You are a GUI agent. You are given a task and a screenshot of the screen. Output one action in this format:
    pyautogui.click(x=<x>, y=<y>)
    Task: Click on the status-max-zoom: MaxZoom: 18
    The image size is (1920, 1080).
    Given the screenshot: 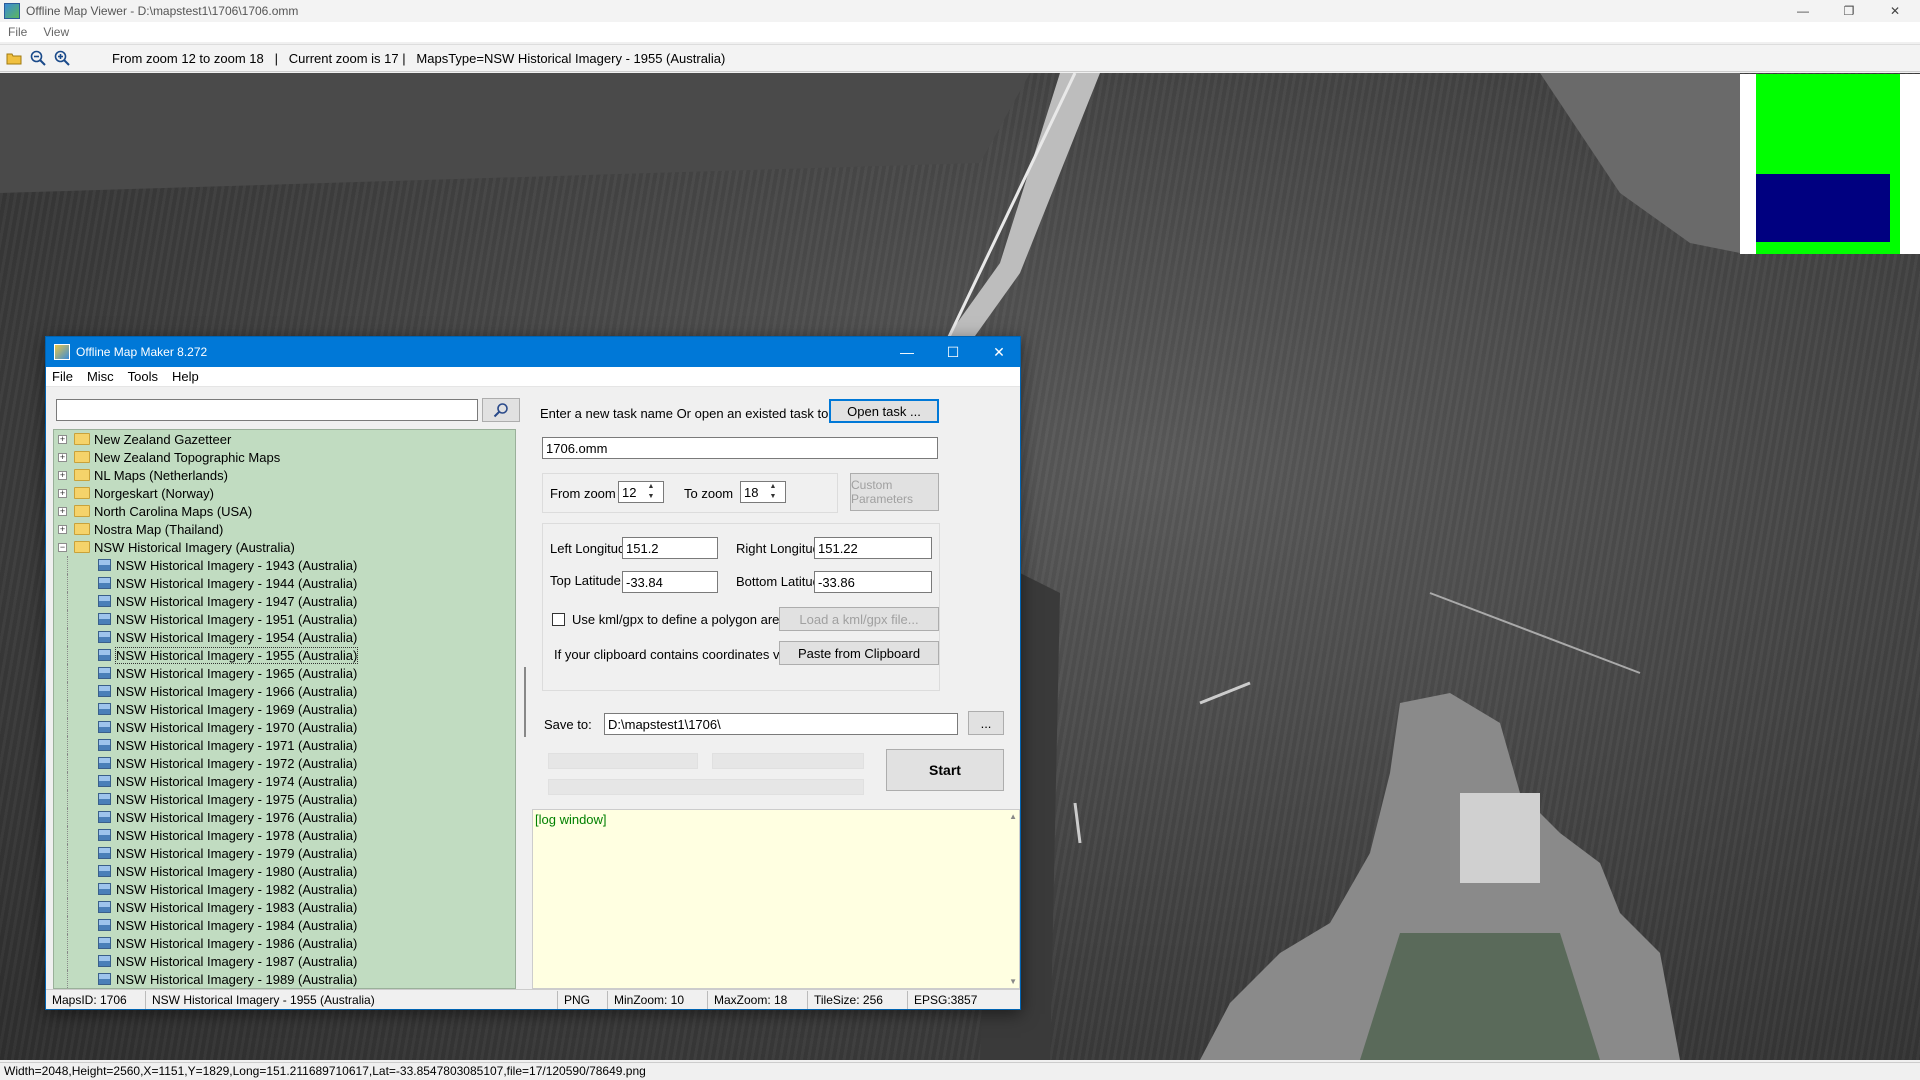 What is the action you would take?
    pyautogui.click(x=758, y=999)
    